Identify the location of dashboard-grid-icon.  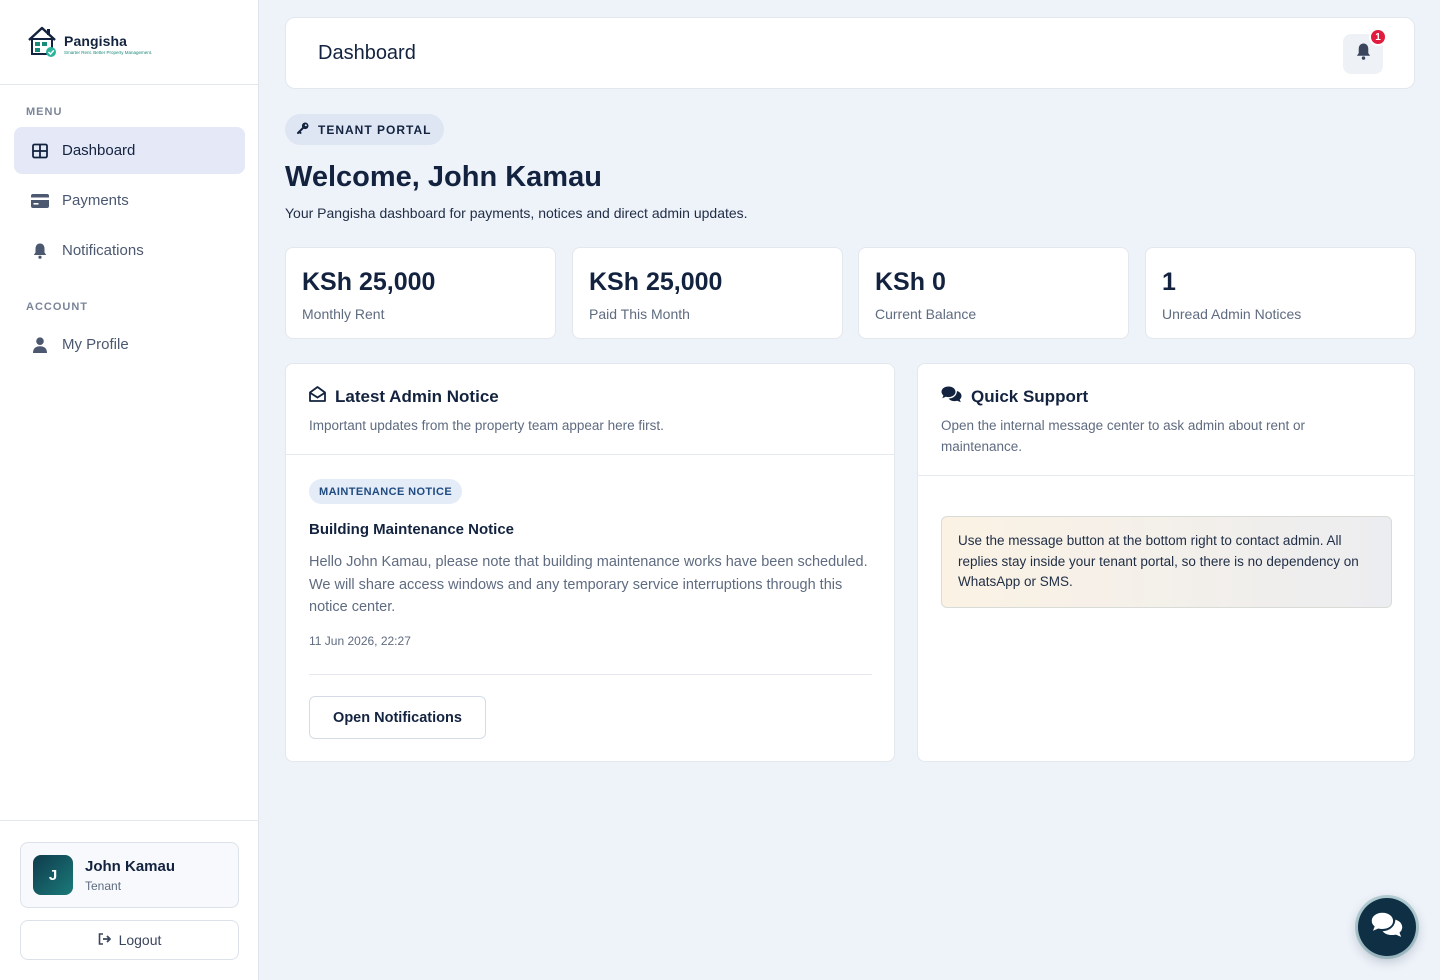
(40, 151).